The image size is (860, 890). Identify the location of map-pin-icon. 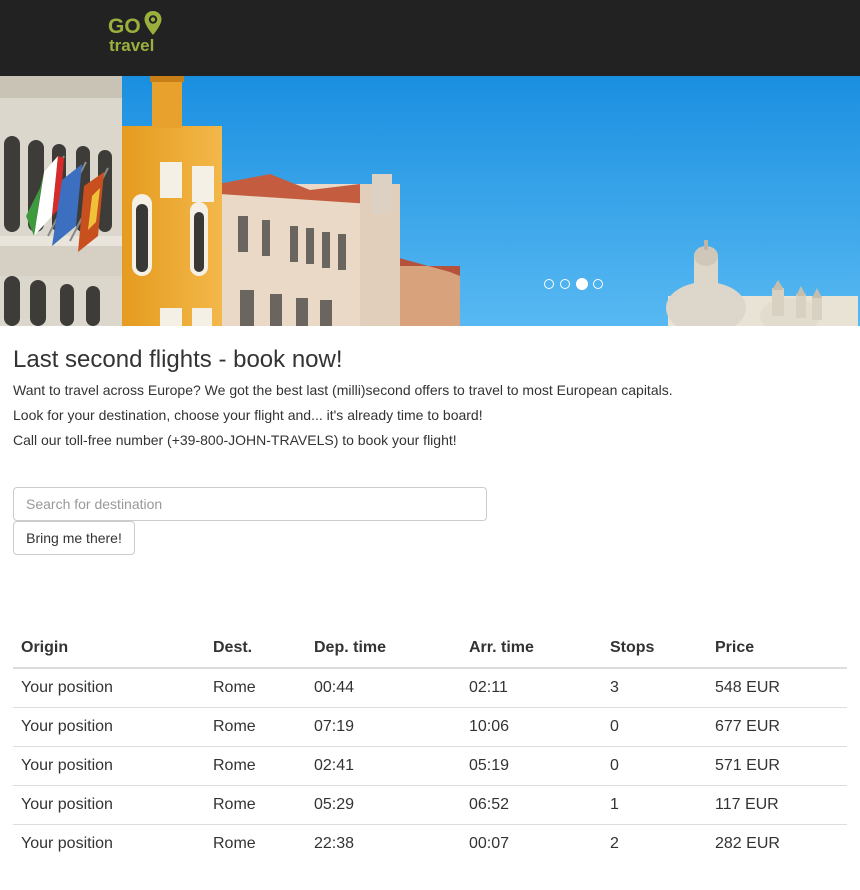
(153, 23).